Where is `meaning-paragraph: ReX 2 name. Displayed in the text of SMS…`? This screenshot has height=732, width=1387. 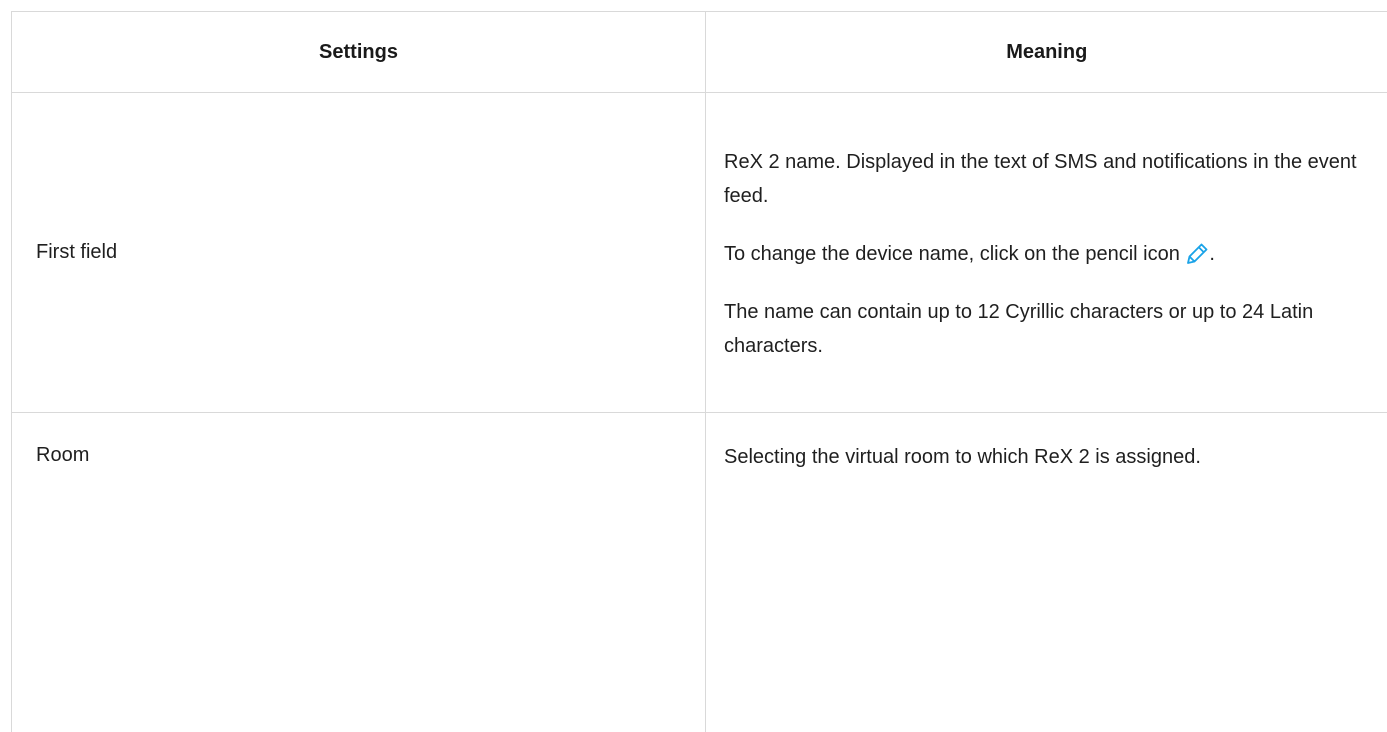 meaning-paragraph: ReX 2 name. Displayed in the text of SMS… is located at coordinates (1047, 179).